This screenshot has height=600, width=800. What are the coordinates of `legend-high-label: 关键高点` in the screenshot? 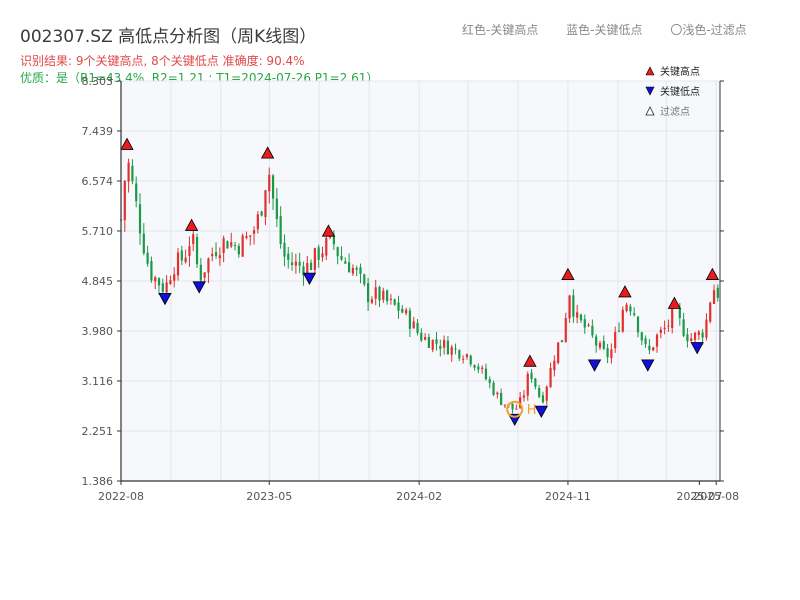 It's located at (680, 71).